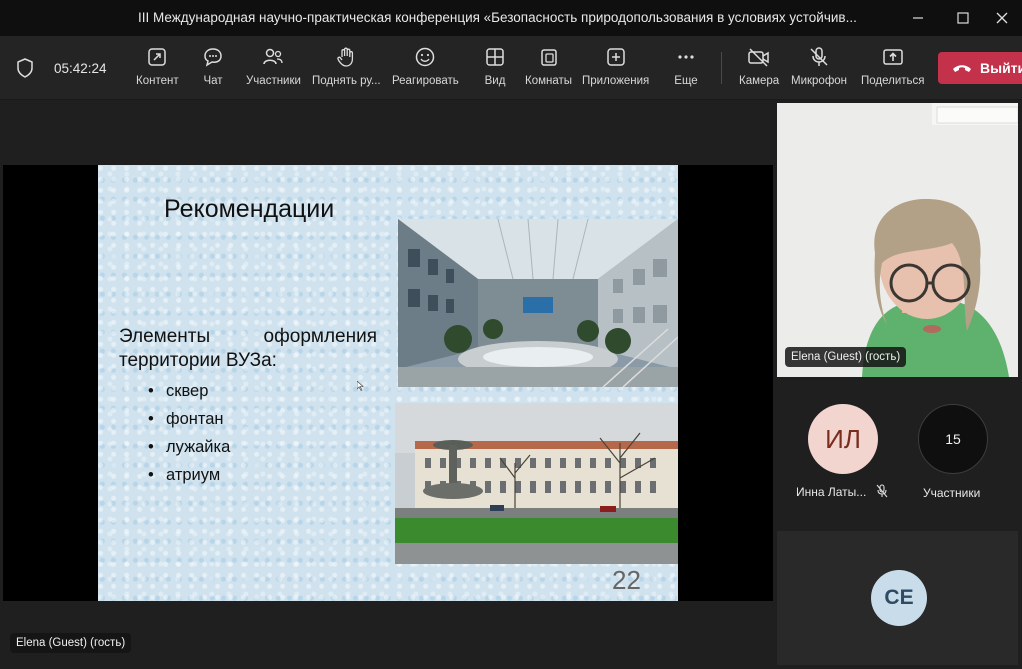 Image resolution: width=1022 pixels, height=669 pixels. I want to click on react-button: Реагировать, so click(425, 69).